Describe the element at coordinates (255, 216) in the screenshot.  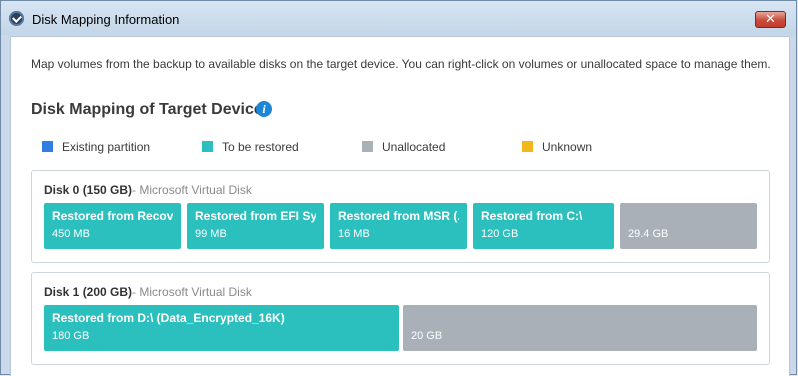
I see `partition-label: Restored from EFI Sys` at that location.